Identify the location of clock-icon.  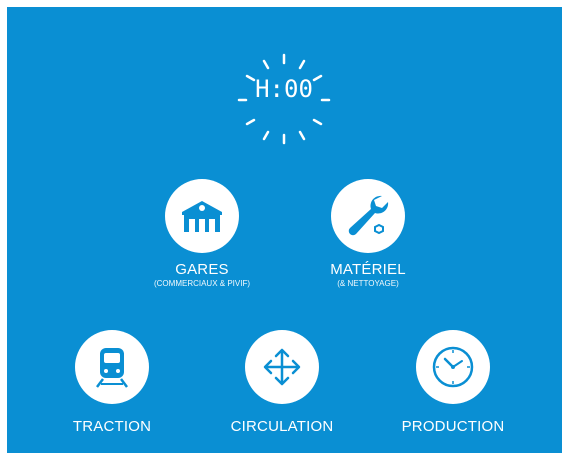
(453, 367).